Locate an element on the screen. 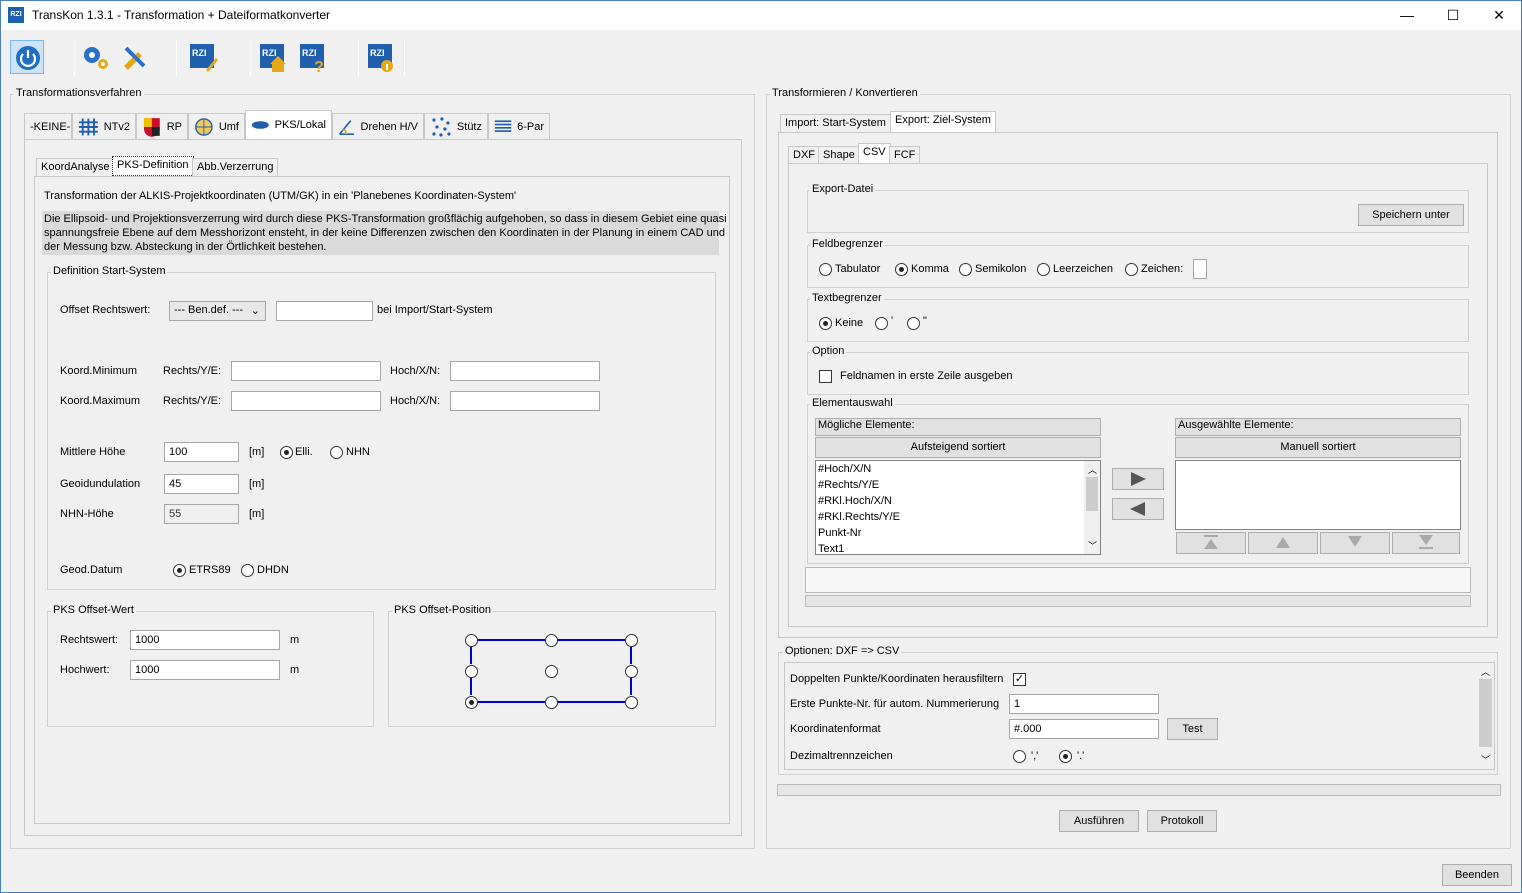 The image size is (1522, 893). move-bottom-button is located at coordinates (1426, 543).